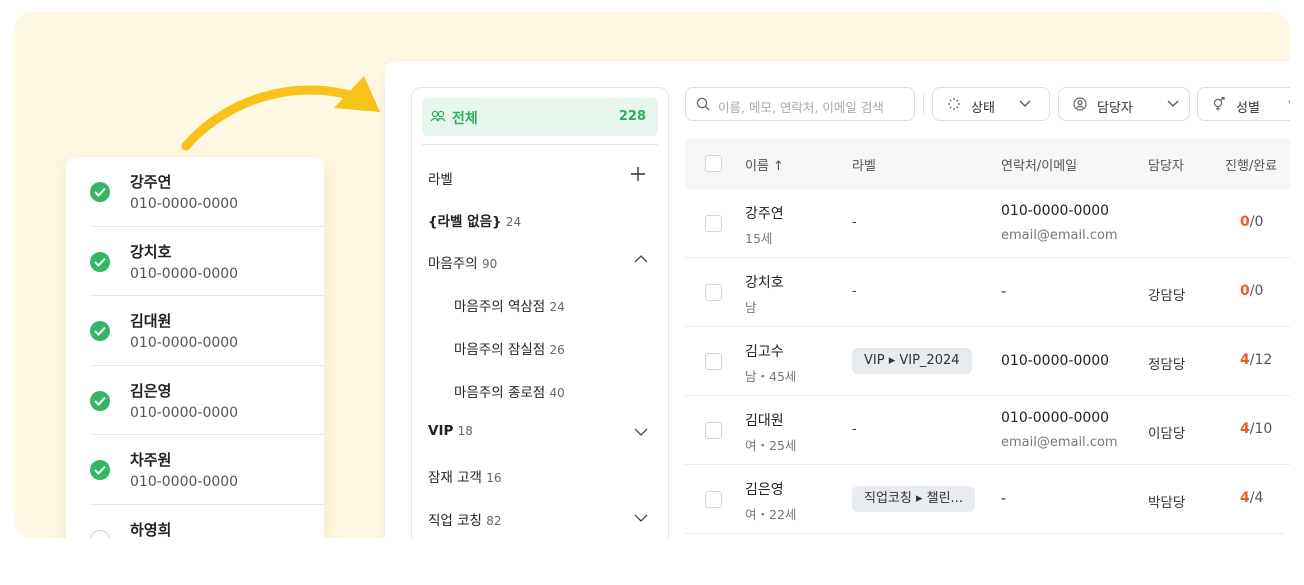 This screenshot has height=585, width=1304. I want to click on column-header-manager: 담당자, so click(1166, 164).